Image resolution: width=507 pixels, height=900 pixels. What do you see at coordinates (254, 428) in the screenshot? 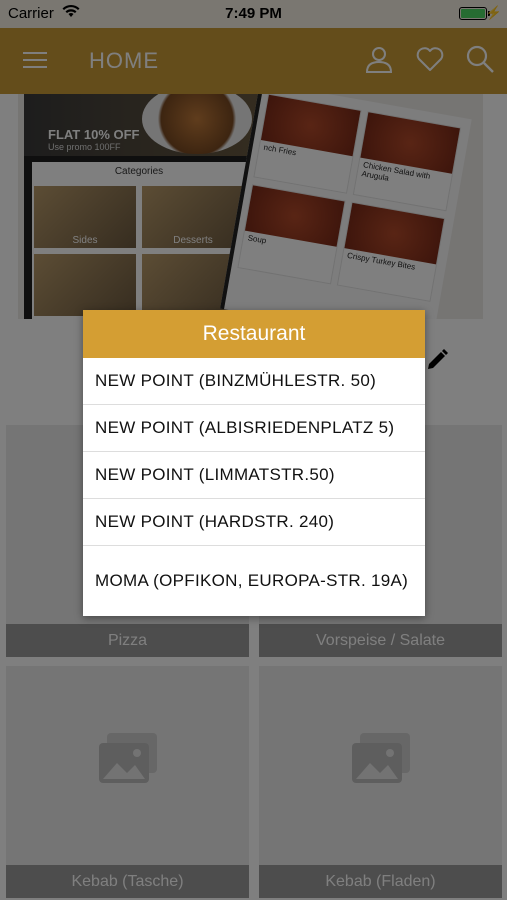
I see `restaurant-option: NEW POINT (ALBISRIEDENPLATZ 5)` at bounding box center [254, 428].